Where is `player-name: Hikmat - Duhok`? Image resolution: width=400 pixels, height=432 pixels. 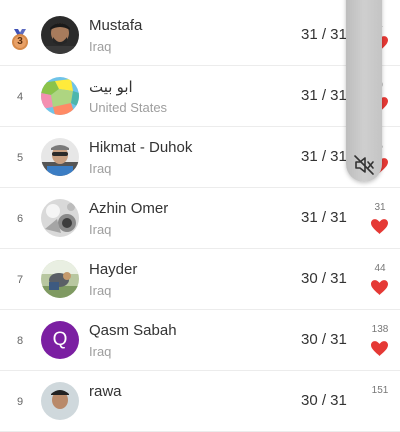
player-name: Hikmat - Duhok is located at coordinates (141, 147).